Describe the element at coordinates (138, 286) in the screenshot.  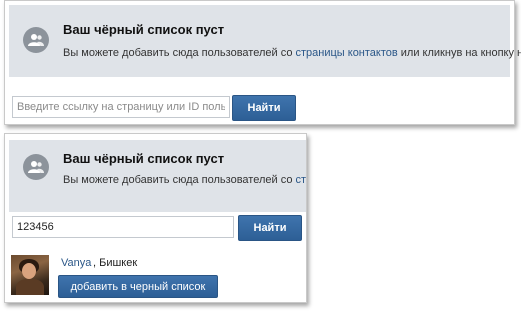
I see `add-to-blacklist-button: добавить в черный список` at that location.